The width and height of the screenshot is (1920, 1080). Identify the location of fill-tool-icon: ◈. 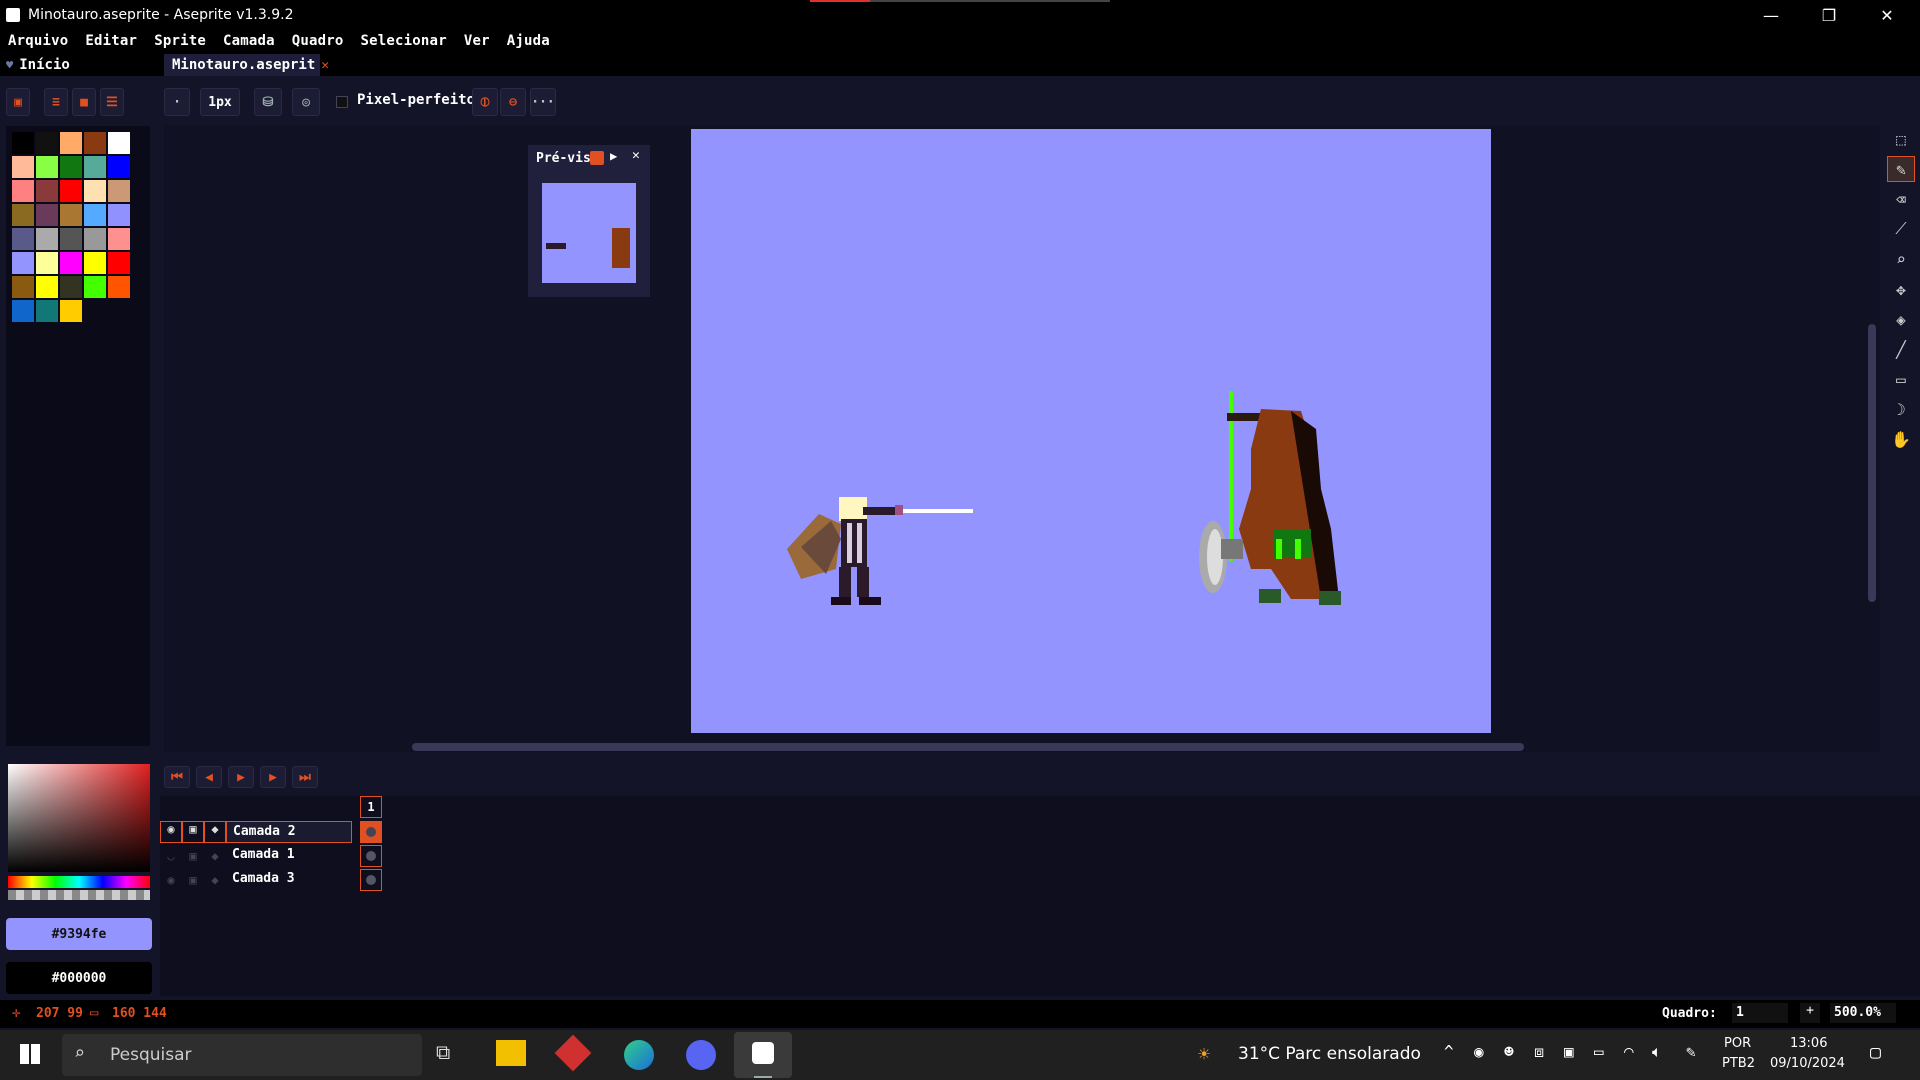
(1901, 319).